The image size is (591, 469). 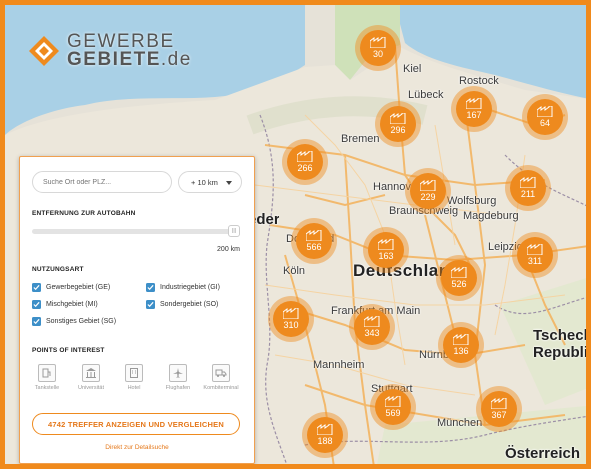 I want to click on cluster-count: 229, so click(x=428, y=197).